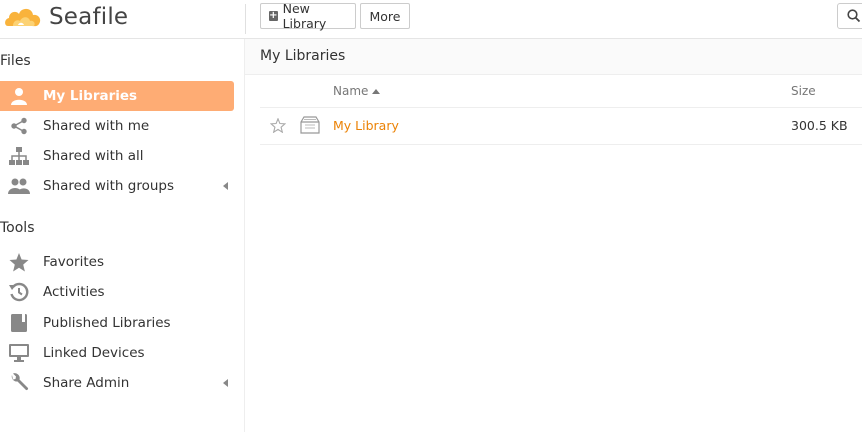  What do you see at coordinates (19, 353) in the screenshot?
I see `monitor-icon` at bounding box center [19, 353].